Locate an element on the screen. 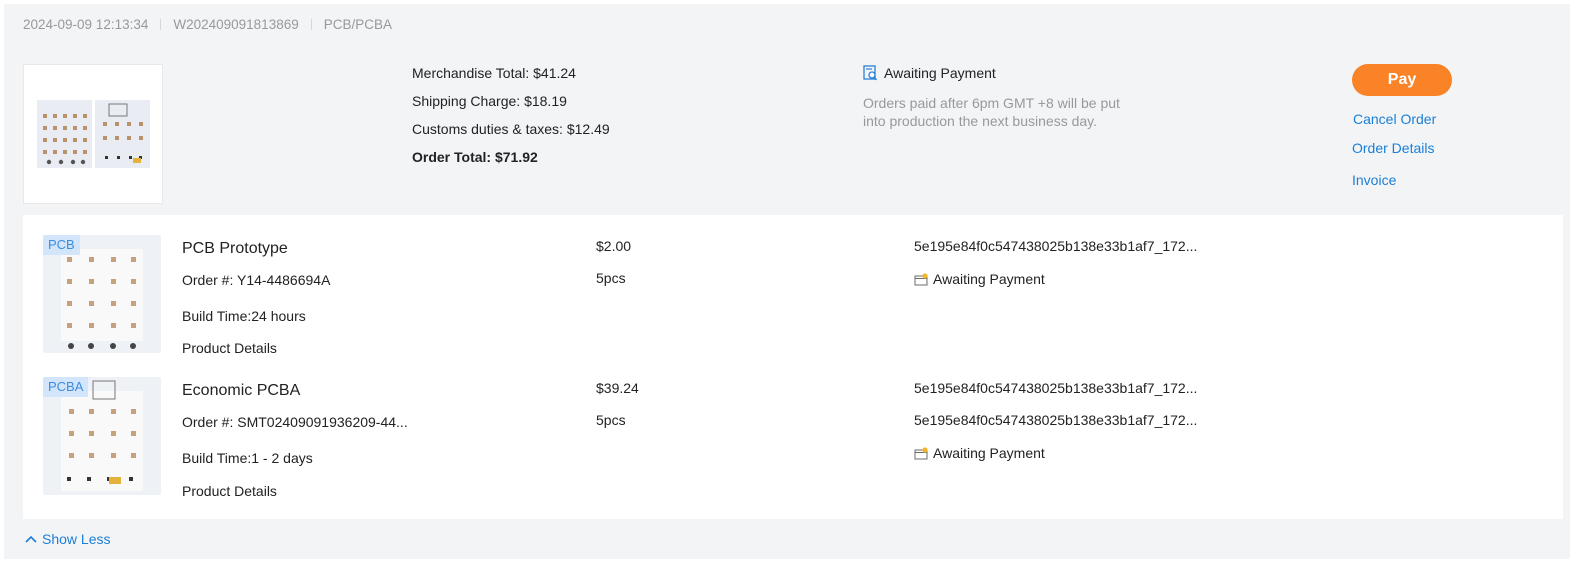 The width and height of the screenshot is (1573, 574). order-thumbnail is located at coordinates (93, 134).